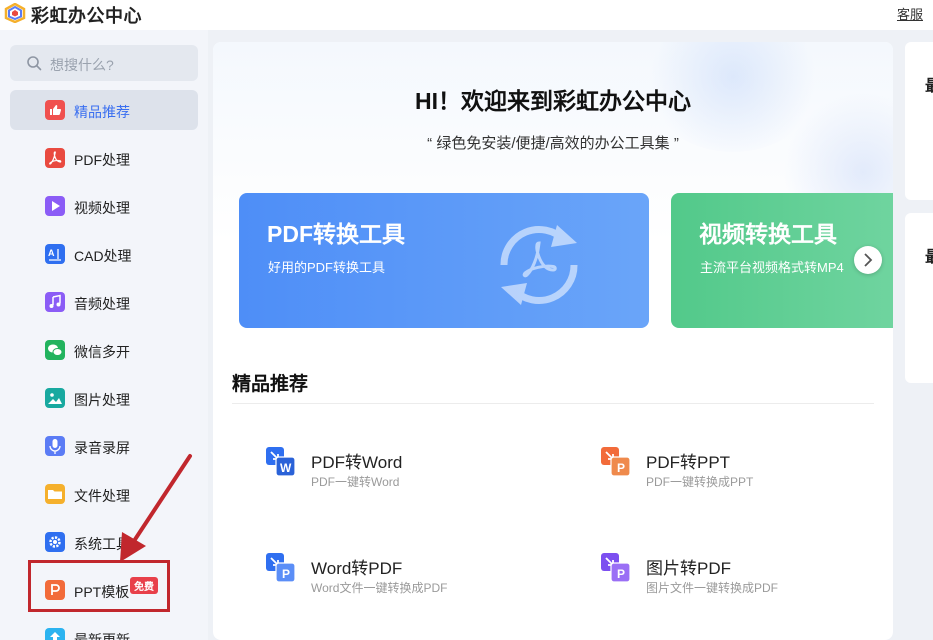 The height and width of the screenshot is (640, 933). I want to click on pdf-converter-banner: PDF转换工具 好用的PDF转换工具, so click(444, 260).